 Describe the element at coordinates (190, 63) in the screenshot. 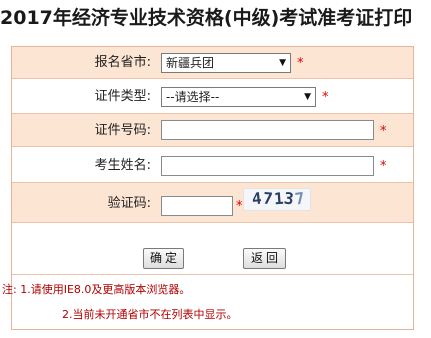

I see `province-select-value: 新疆兵团` at that location.